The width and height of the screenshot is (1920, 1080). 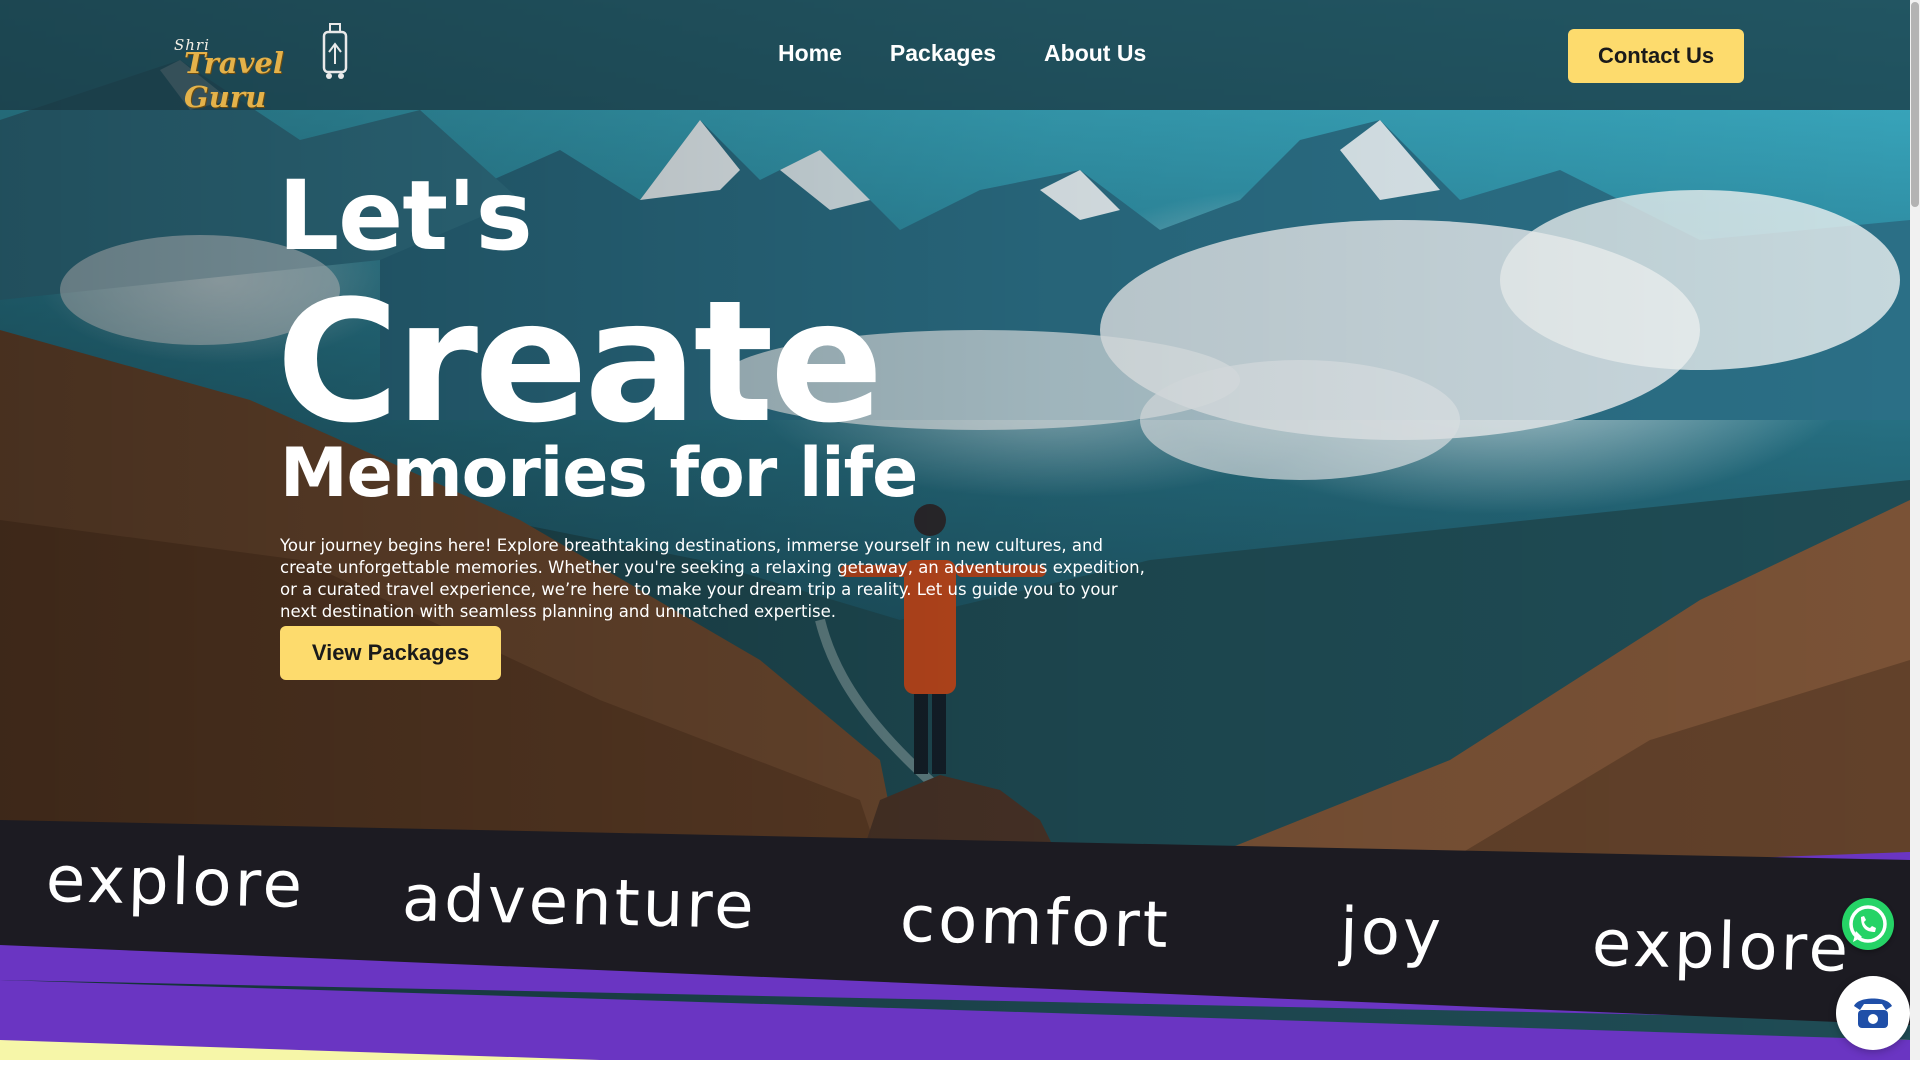 I want to click on nav-home: Home, so click(x=810, y=53).